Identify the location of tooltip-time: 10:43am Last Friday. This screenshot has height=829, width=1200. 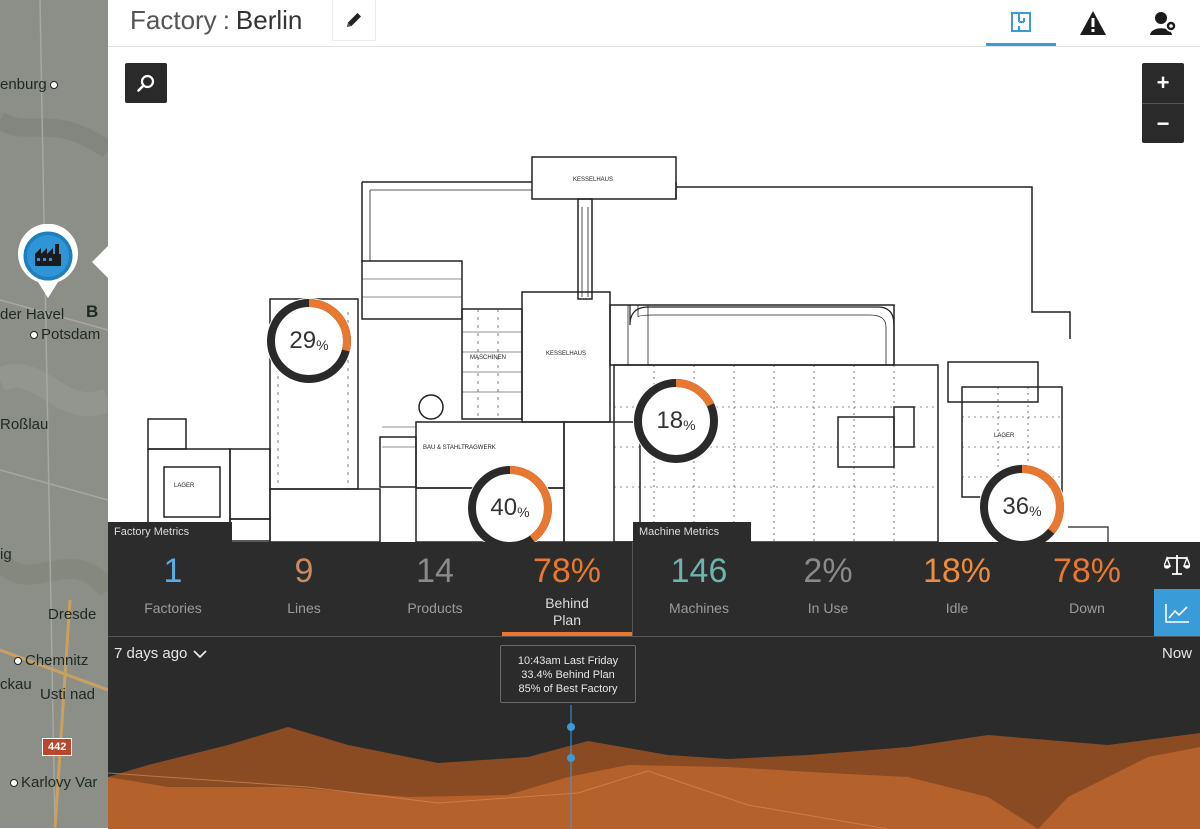
(568, 661).